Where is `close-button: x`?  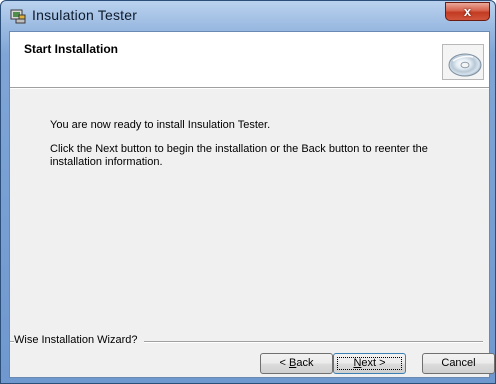 close-button: x is located at coordinates (467, 11).